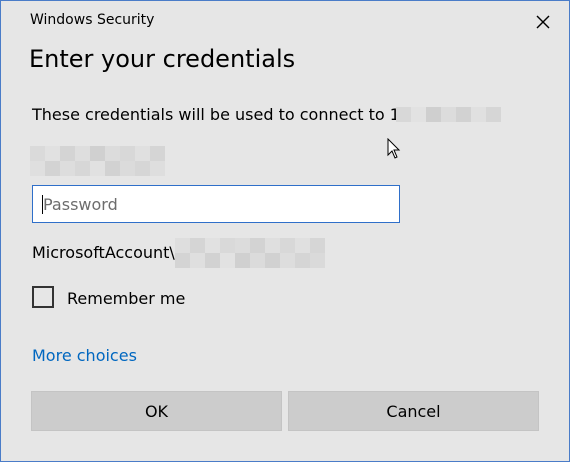 The height and width of the screenshot is (462, 570). I want to click on cancel-button: Cancel, so click(413, 411).